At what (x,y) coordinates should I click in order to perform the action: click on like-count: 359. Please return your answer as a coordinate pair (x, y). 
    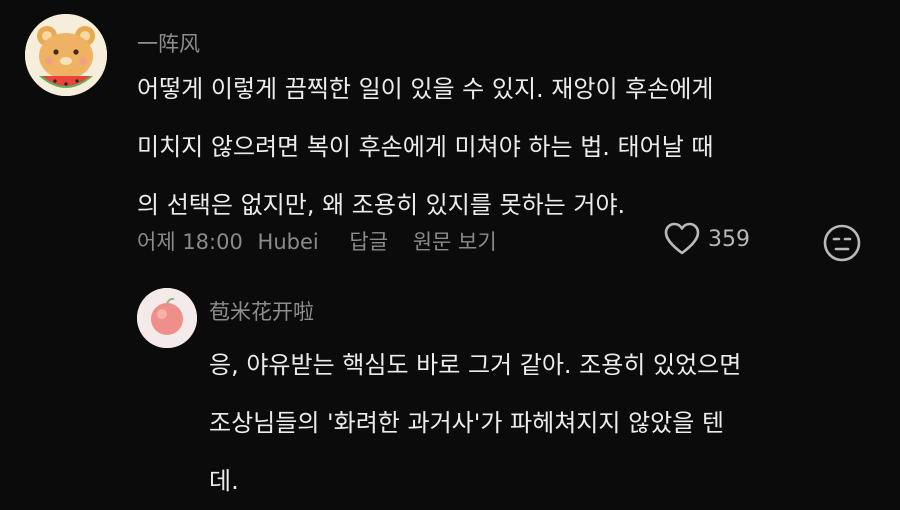
    Looking at the image, I should click on (729, 239).